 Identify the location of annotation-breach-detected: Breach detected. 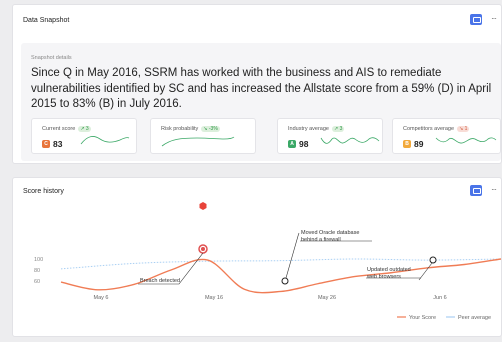
(160, 281).